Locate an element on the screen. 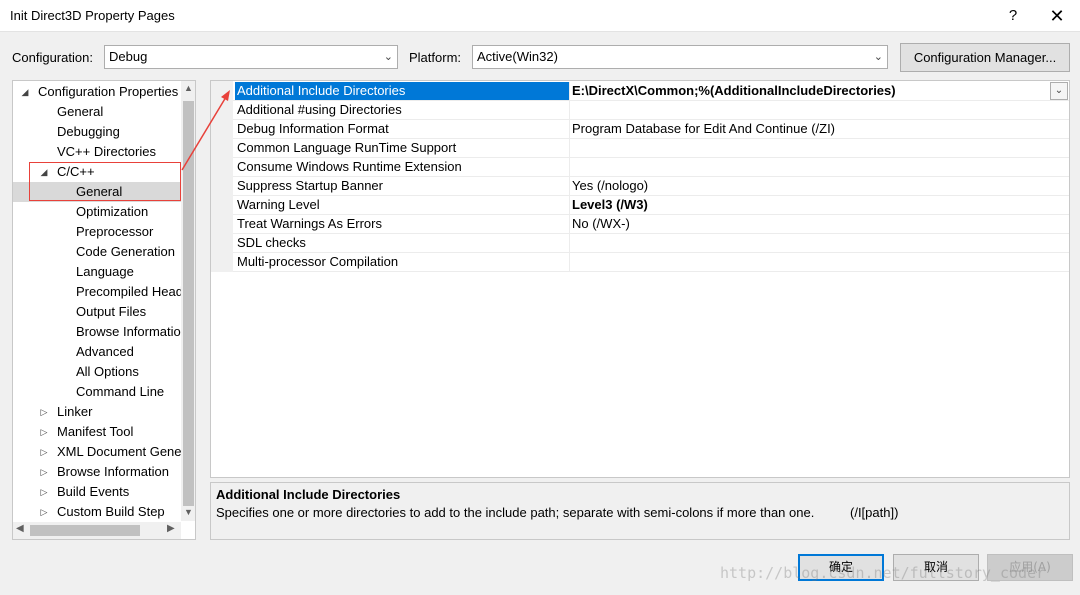 The image size is (1080, 595). tree-item: ▷ Browse Information is located at coordinates (97, 472).